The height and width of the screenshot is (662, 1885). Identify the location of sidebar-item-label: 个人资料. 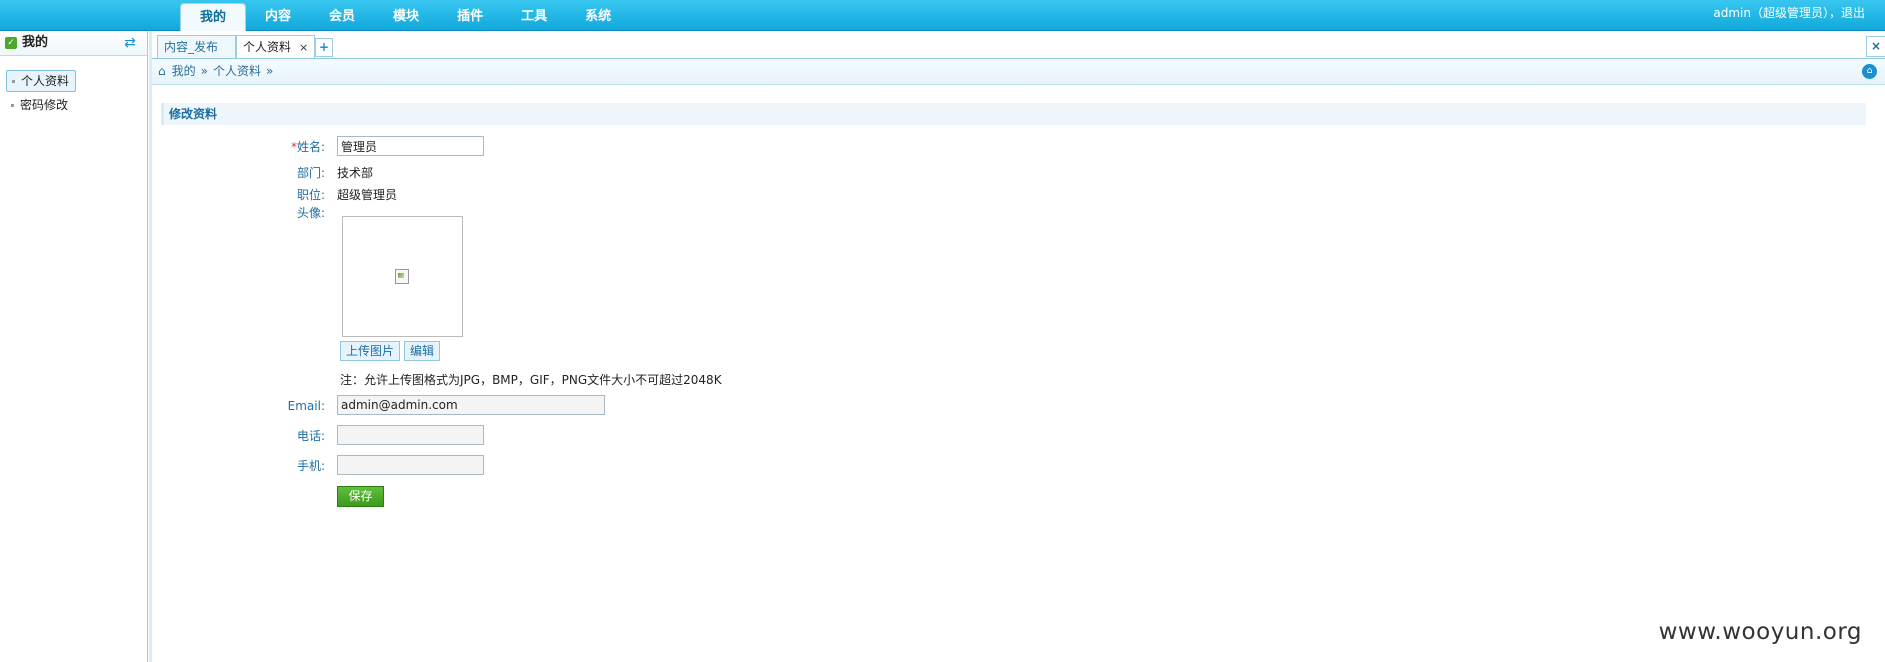
(45, 81).